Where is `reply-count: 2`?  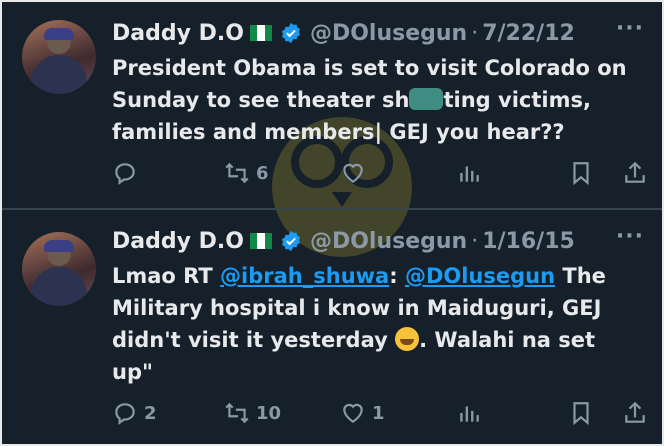 reply-count: 2 is located at coordinates (150, 413).